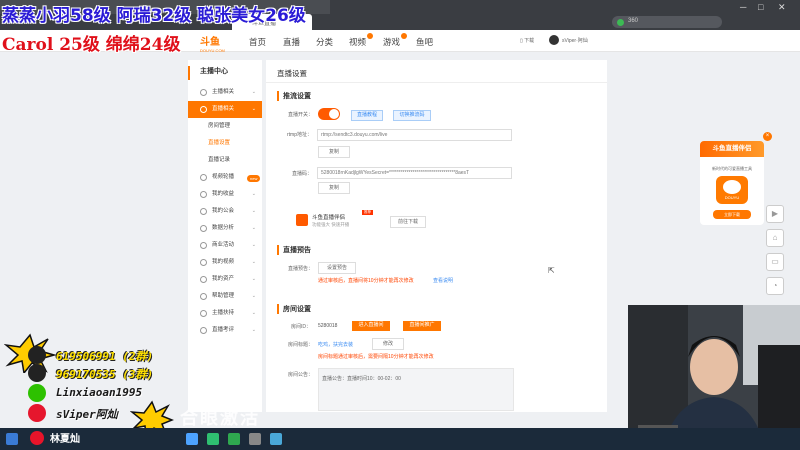 The width and height of the screenshot is (800, 450). I want to click on minimize-icon: ─, so click(743, 7).